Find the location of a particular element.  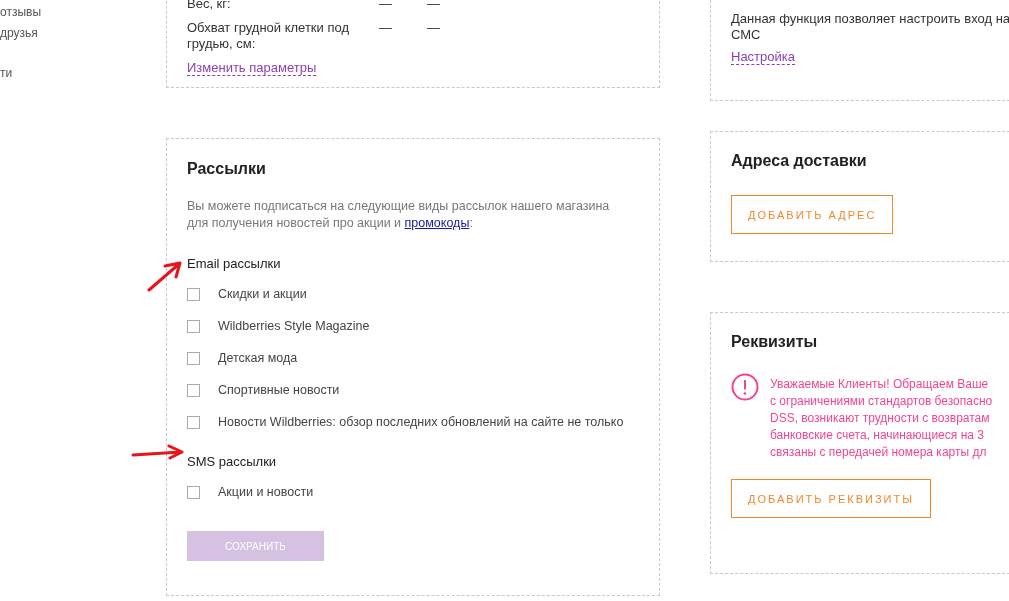

edit-parameters-link: Изменить параметры is located at coordinates (252, 68).